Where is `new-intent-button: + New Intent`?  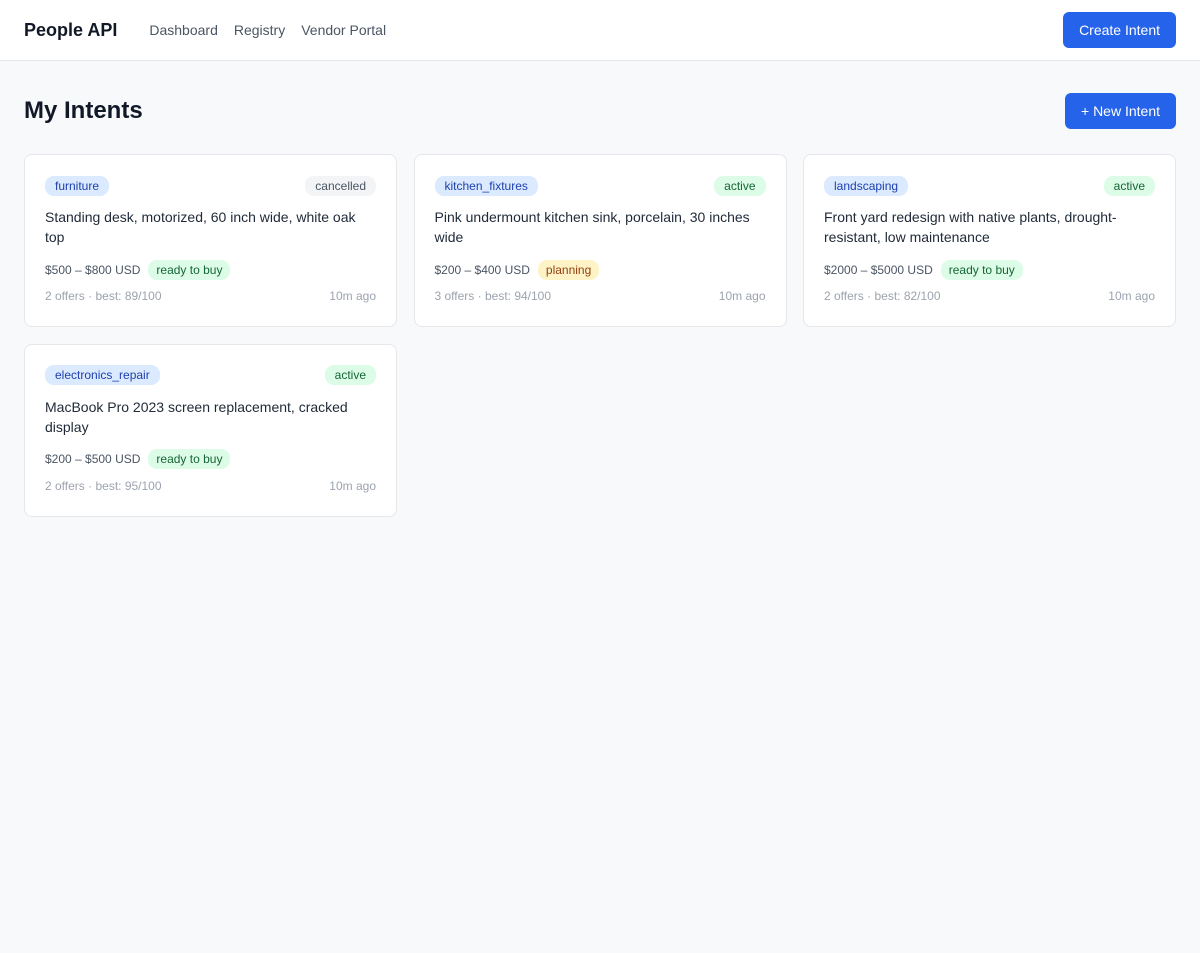 new-intent-button: + New Intent is located at coordinates (1120, 111).